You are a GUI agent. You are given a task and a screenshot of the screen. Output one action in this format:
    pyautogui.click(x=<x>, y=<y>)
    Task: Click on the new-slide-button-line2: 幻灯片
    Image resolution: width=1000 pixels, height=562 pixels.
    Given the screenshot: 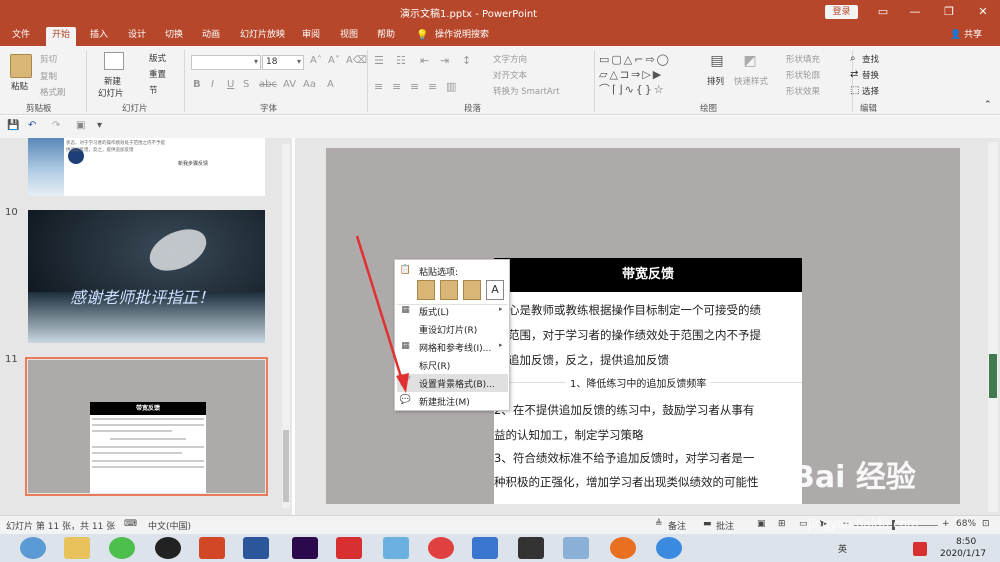 What is the action you would take?
    pyautogui.click(x=111, y=93)
    